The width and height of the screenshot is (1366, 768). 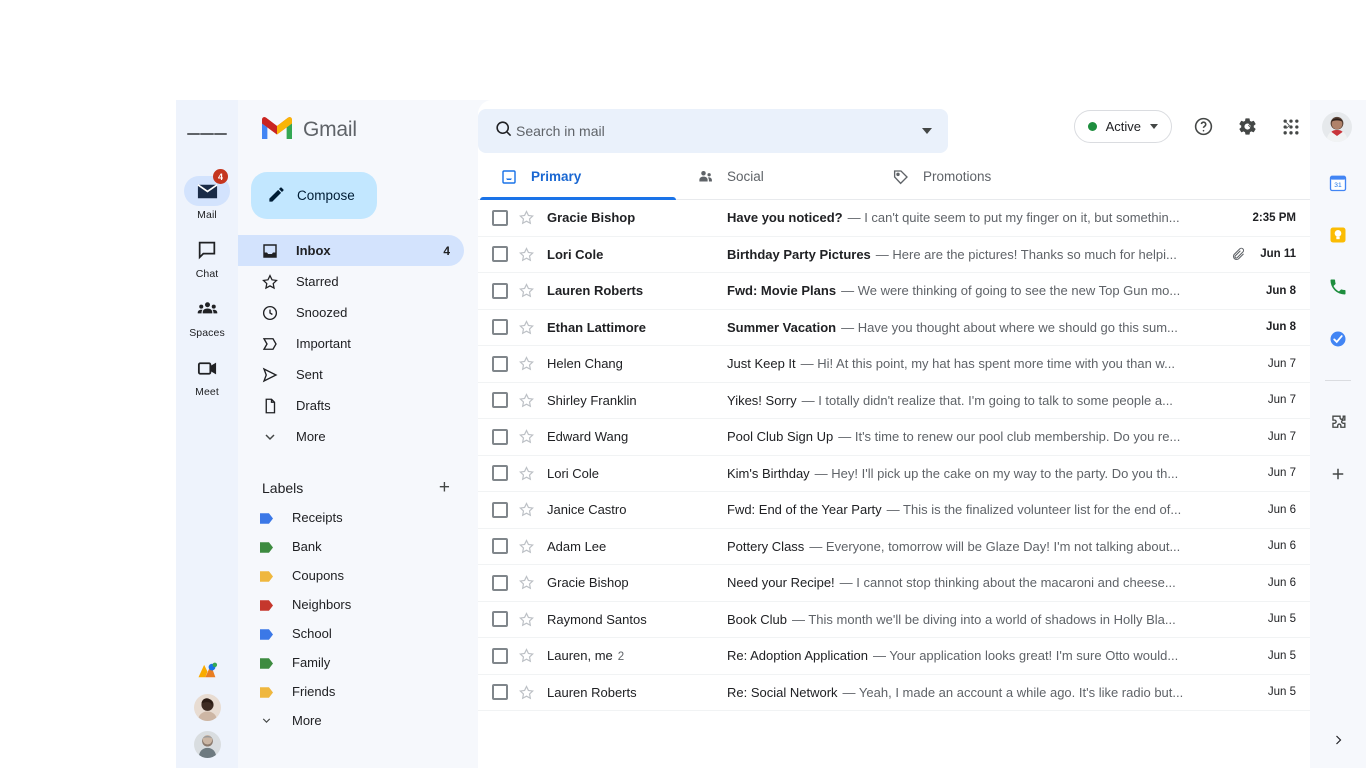 I want to click on addons-puzzle-icon, so click(x=1338, y=422).